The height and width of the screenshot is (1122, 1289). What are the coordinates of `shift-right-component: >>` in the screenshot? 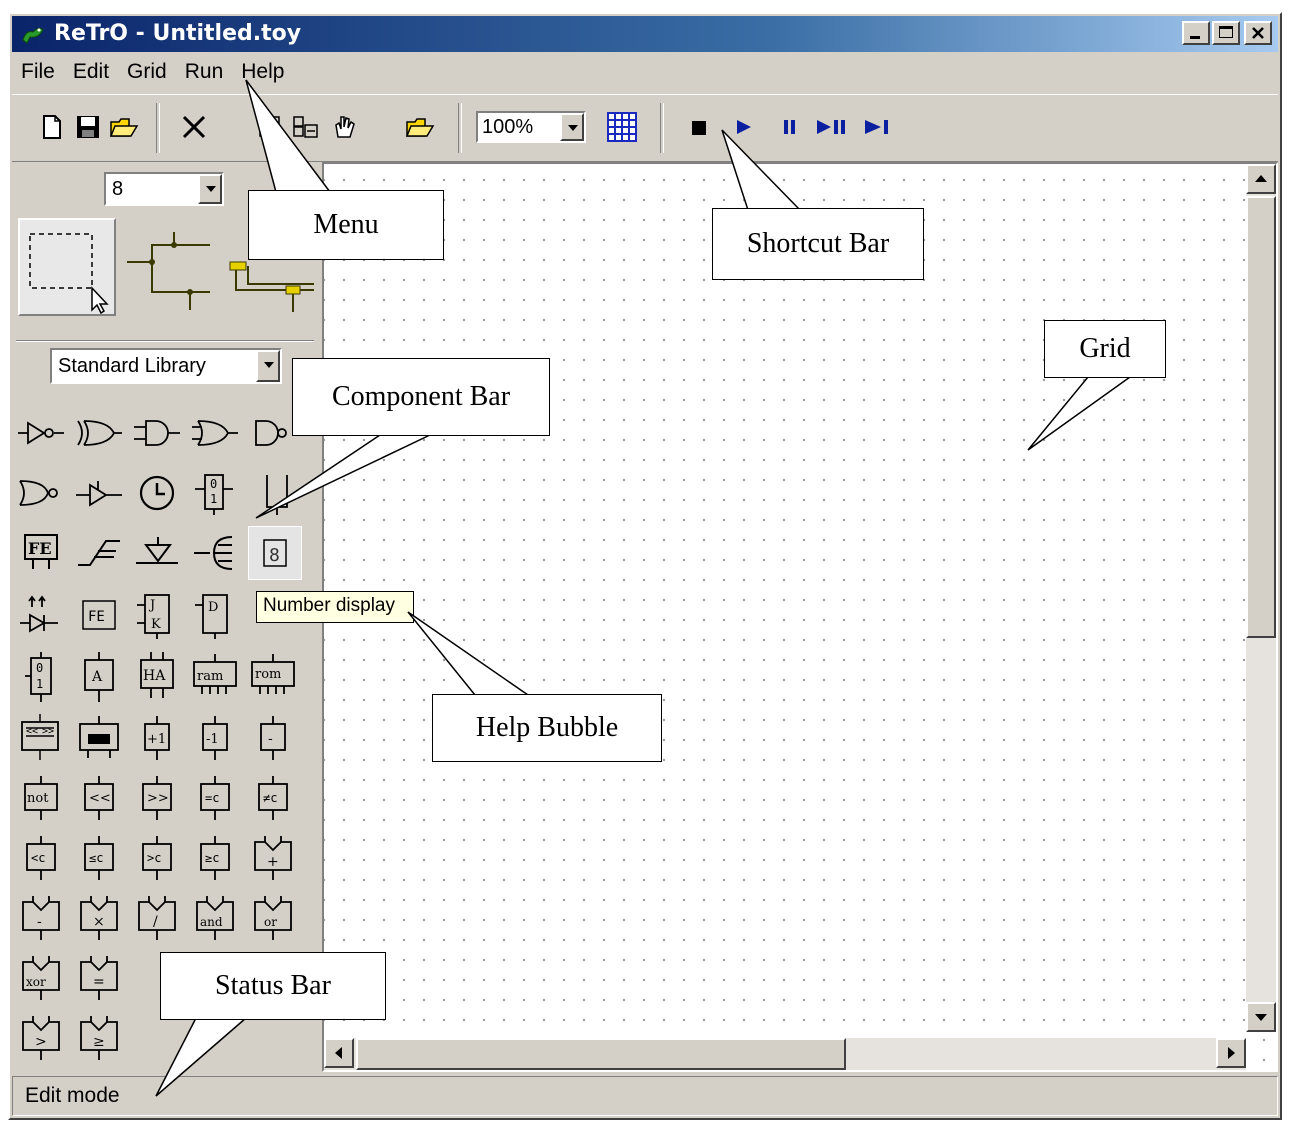 It's located at (157, 799).